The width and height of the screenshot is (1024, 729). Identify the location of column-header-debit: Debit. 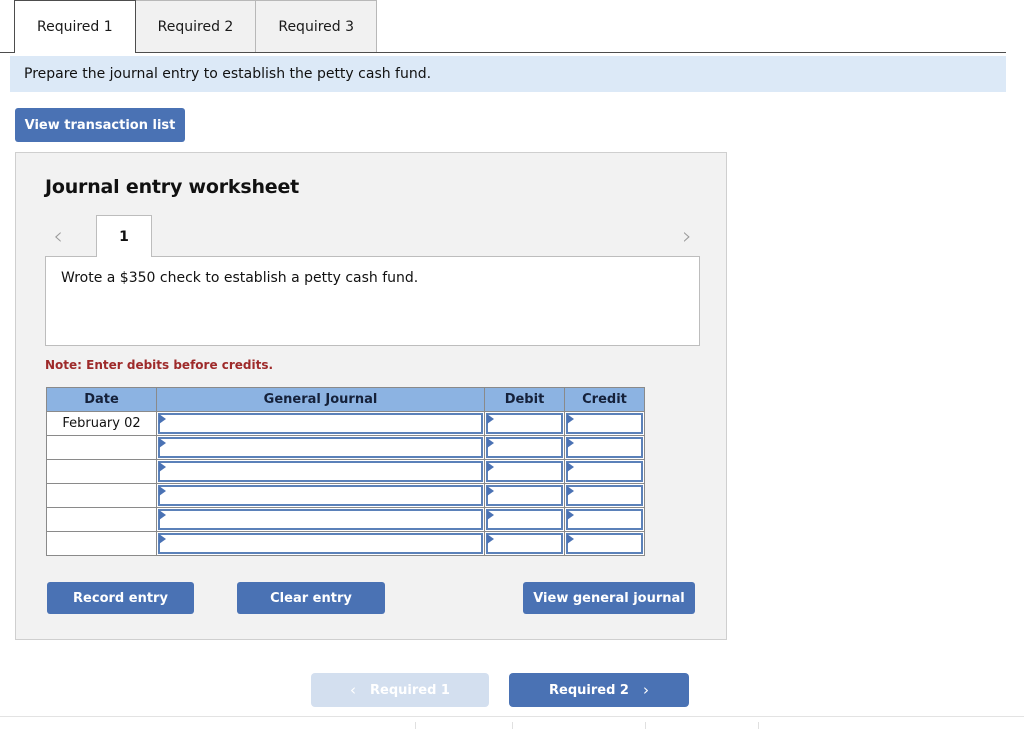
(524, 399).